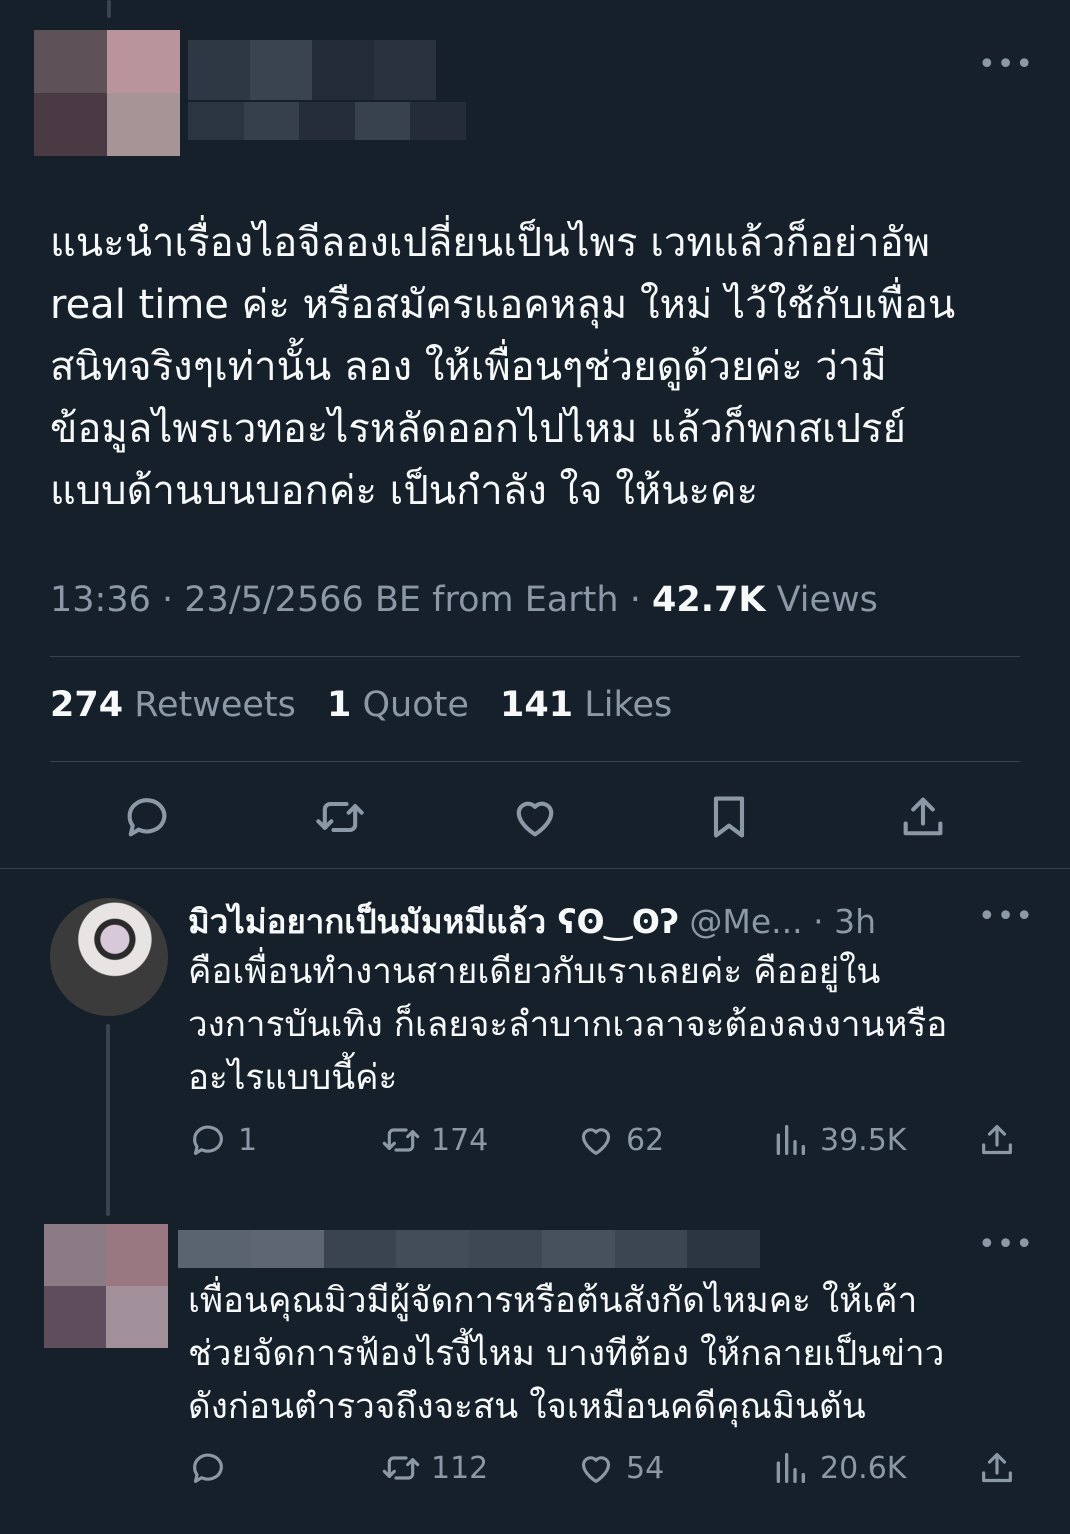 The width and height of the screenshot is (1070, 1534). Describe the element at coordinates (827, 600) in the screenshot. I see `views-label: Views` at that location.